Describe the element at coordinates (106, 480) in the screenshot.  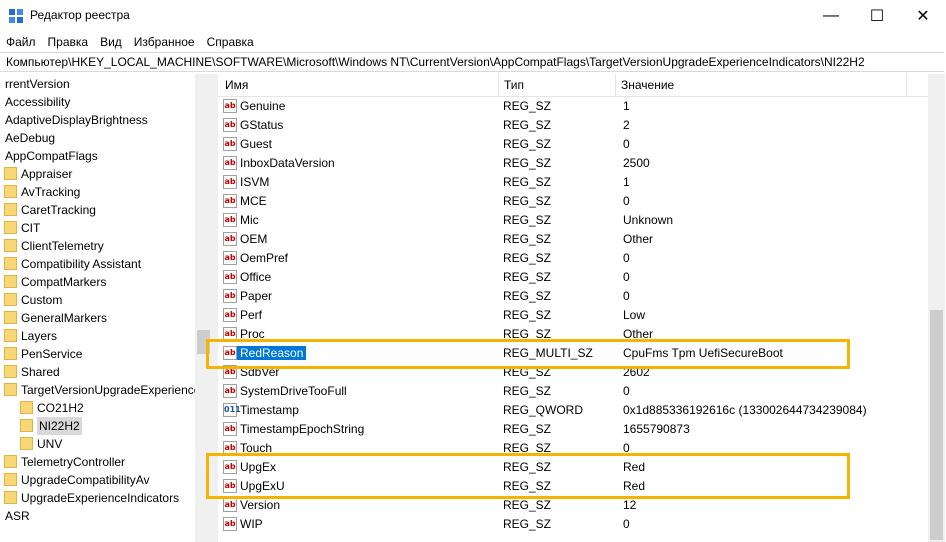
I see `tree-item: UpgradeCompatibilityAv` at that location.